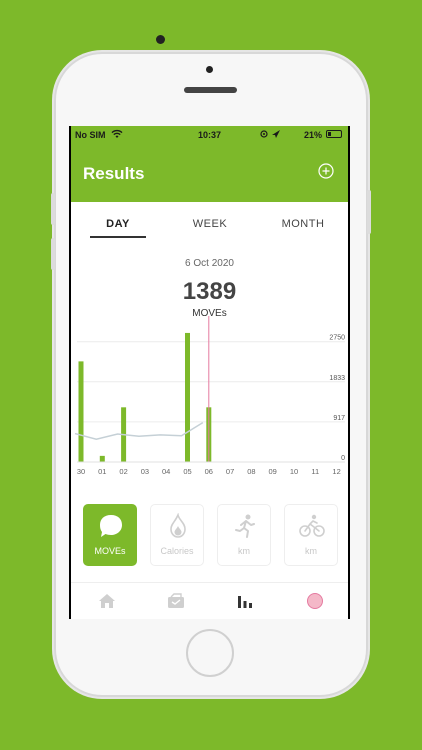  Describe the element at coordinates (270, 134) in the screenshot. I see `location-arrow-icon` at that location.